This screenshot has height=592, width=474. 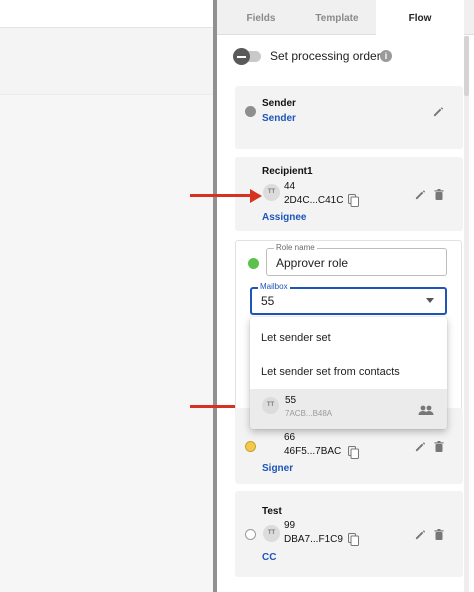 I want to click on option-let-sender-set-from-contacts: Let sender set from contacts, so click(x=330, y=372).